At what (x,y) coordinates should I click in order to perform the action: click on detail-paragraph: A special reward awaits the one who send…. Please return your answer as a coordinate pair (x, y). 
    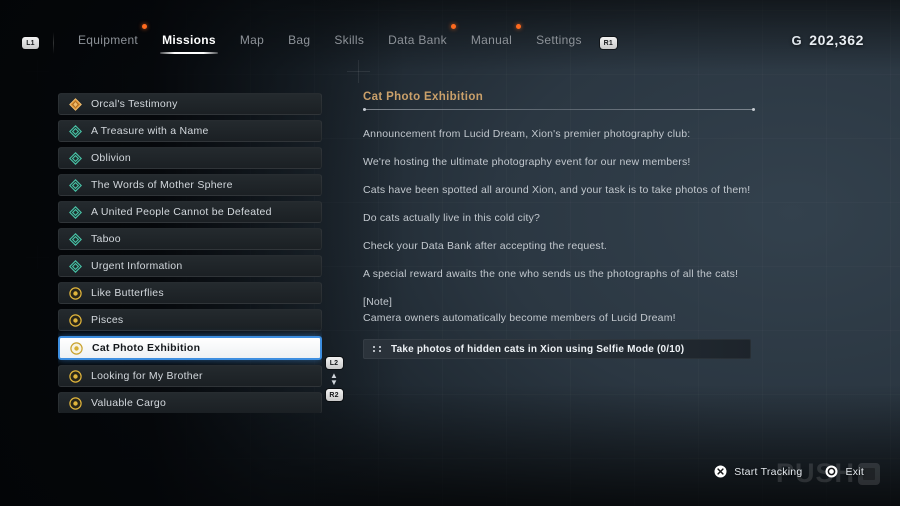
    Looking at the image, I should click on (551, 274).